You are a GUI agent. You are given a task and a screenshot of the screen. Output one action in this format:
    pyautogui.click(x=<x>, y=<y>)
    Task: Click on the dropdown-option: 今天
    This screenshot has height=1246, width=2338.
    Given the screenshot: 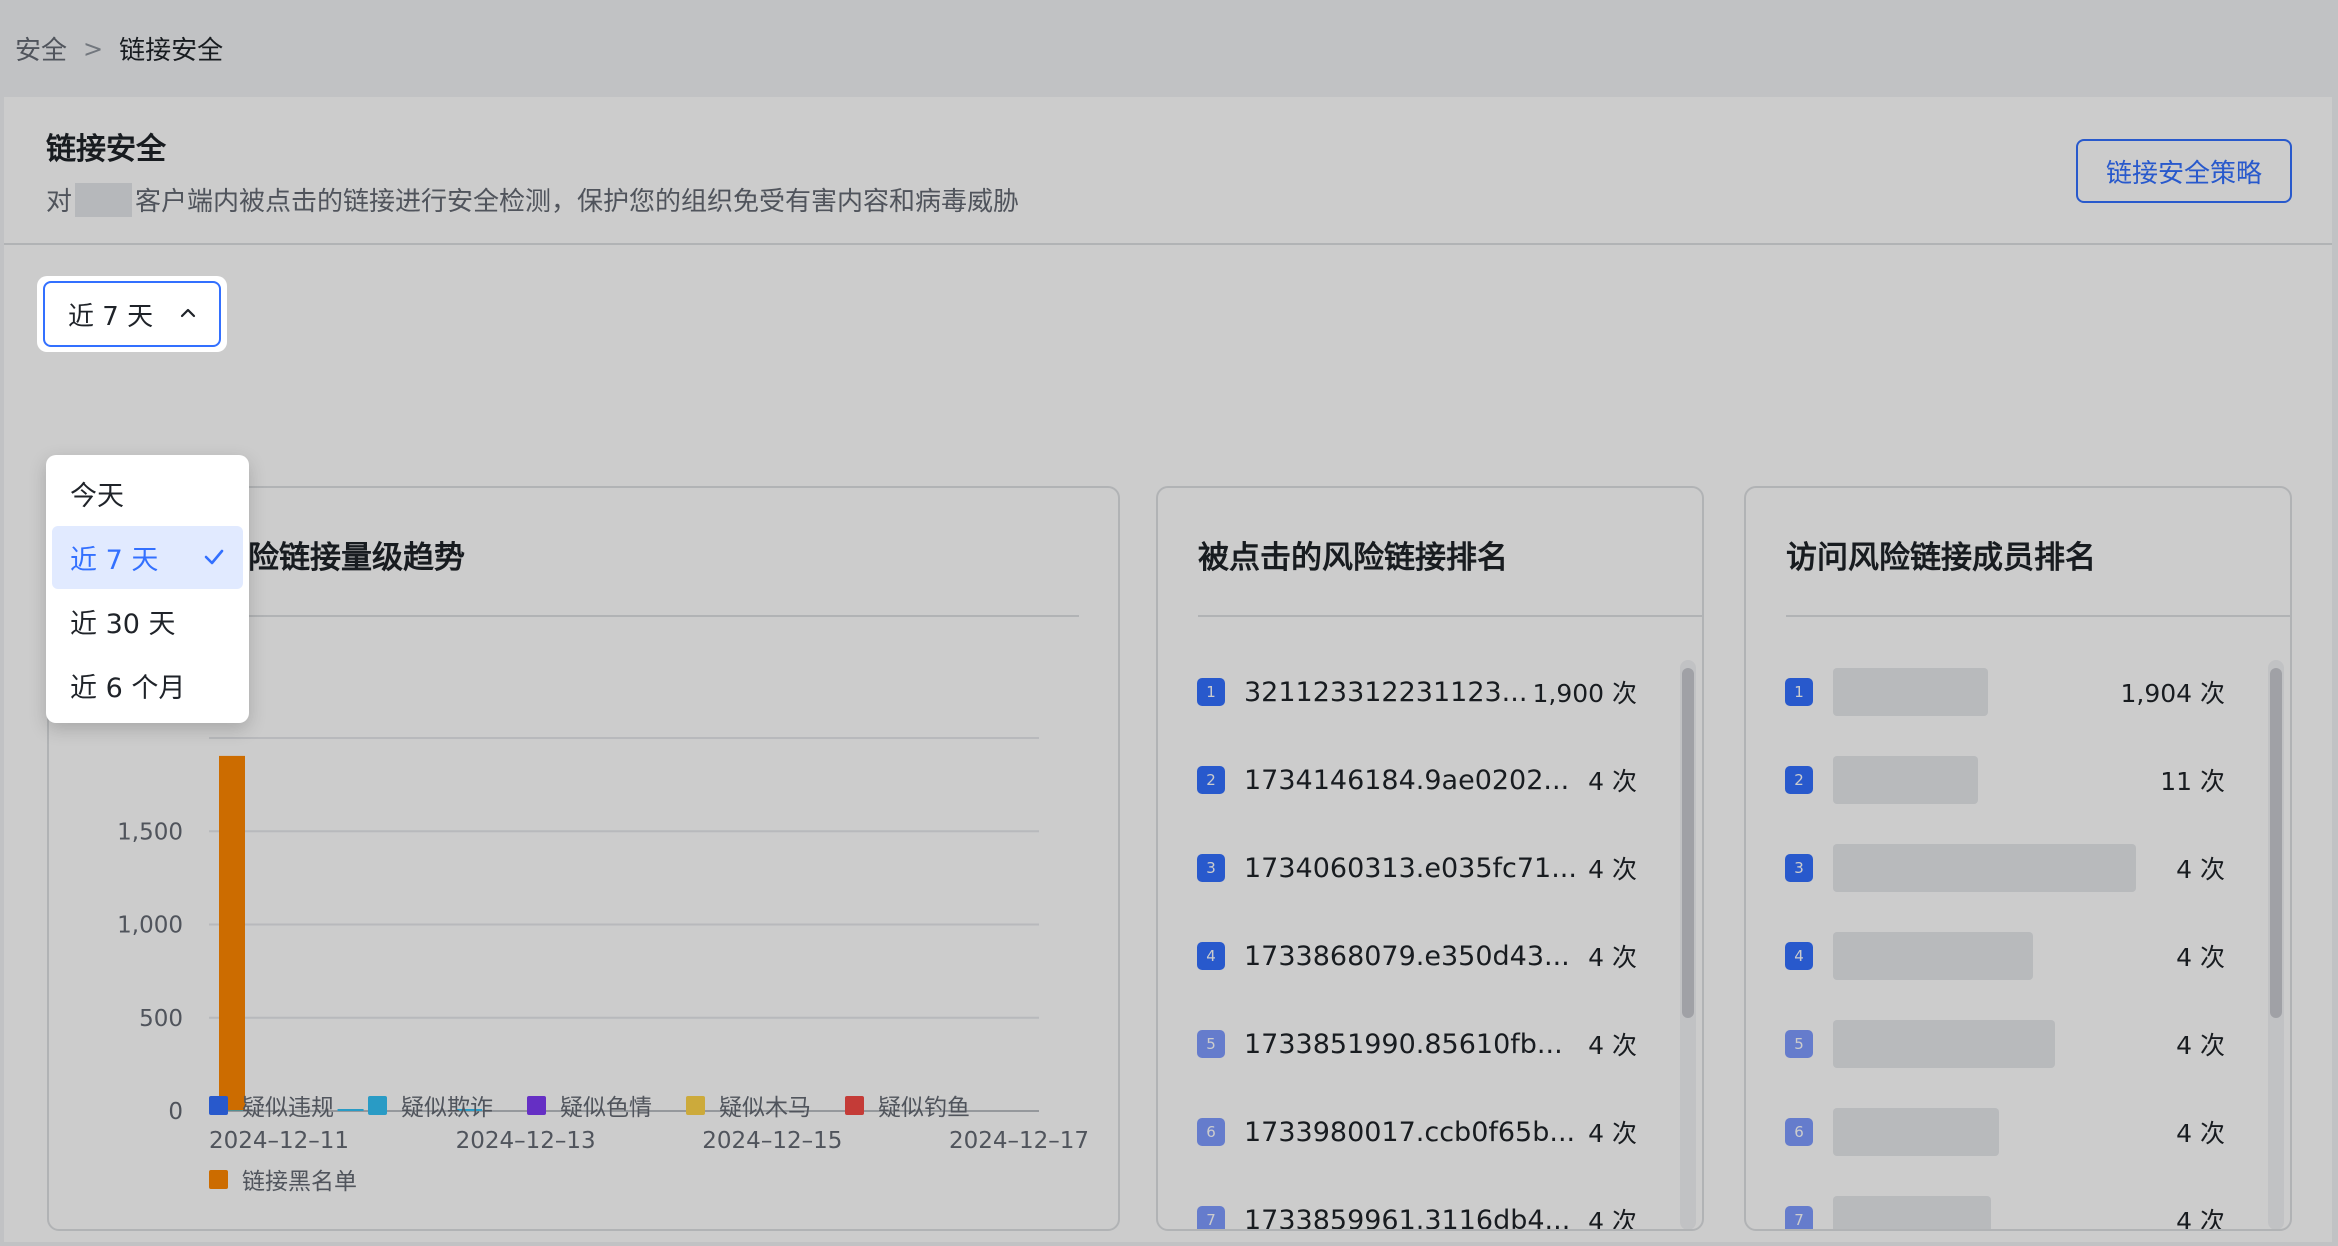 What is the action you would take?
    pyautogui.click(x=147, y=493)
    